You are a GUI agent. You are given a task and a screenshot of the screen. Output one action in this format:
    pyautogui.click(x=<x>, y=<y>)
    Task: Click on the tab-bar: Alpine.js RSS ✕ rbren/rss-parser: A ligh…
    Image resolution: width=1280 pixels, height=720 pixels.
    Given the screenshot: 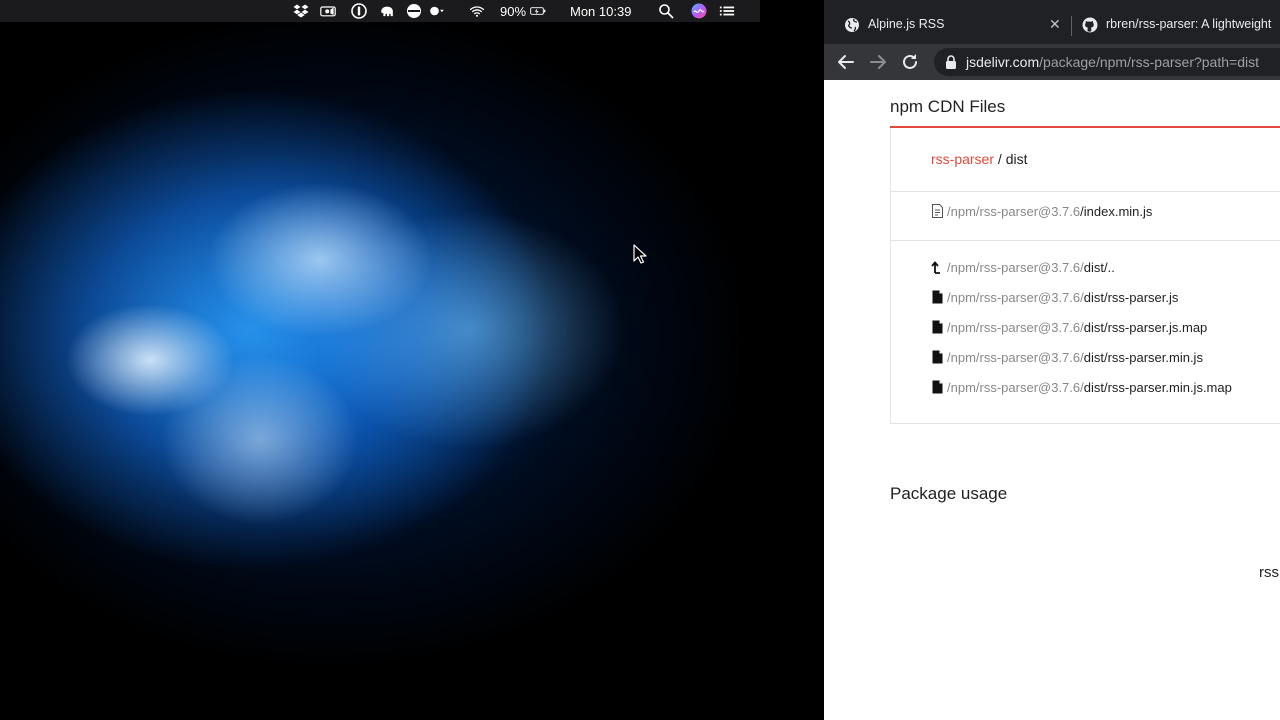 What is the action you would take?
    pyautogui.click(x=1052, y=22)
    